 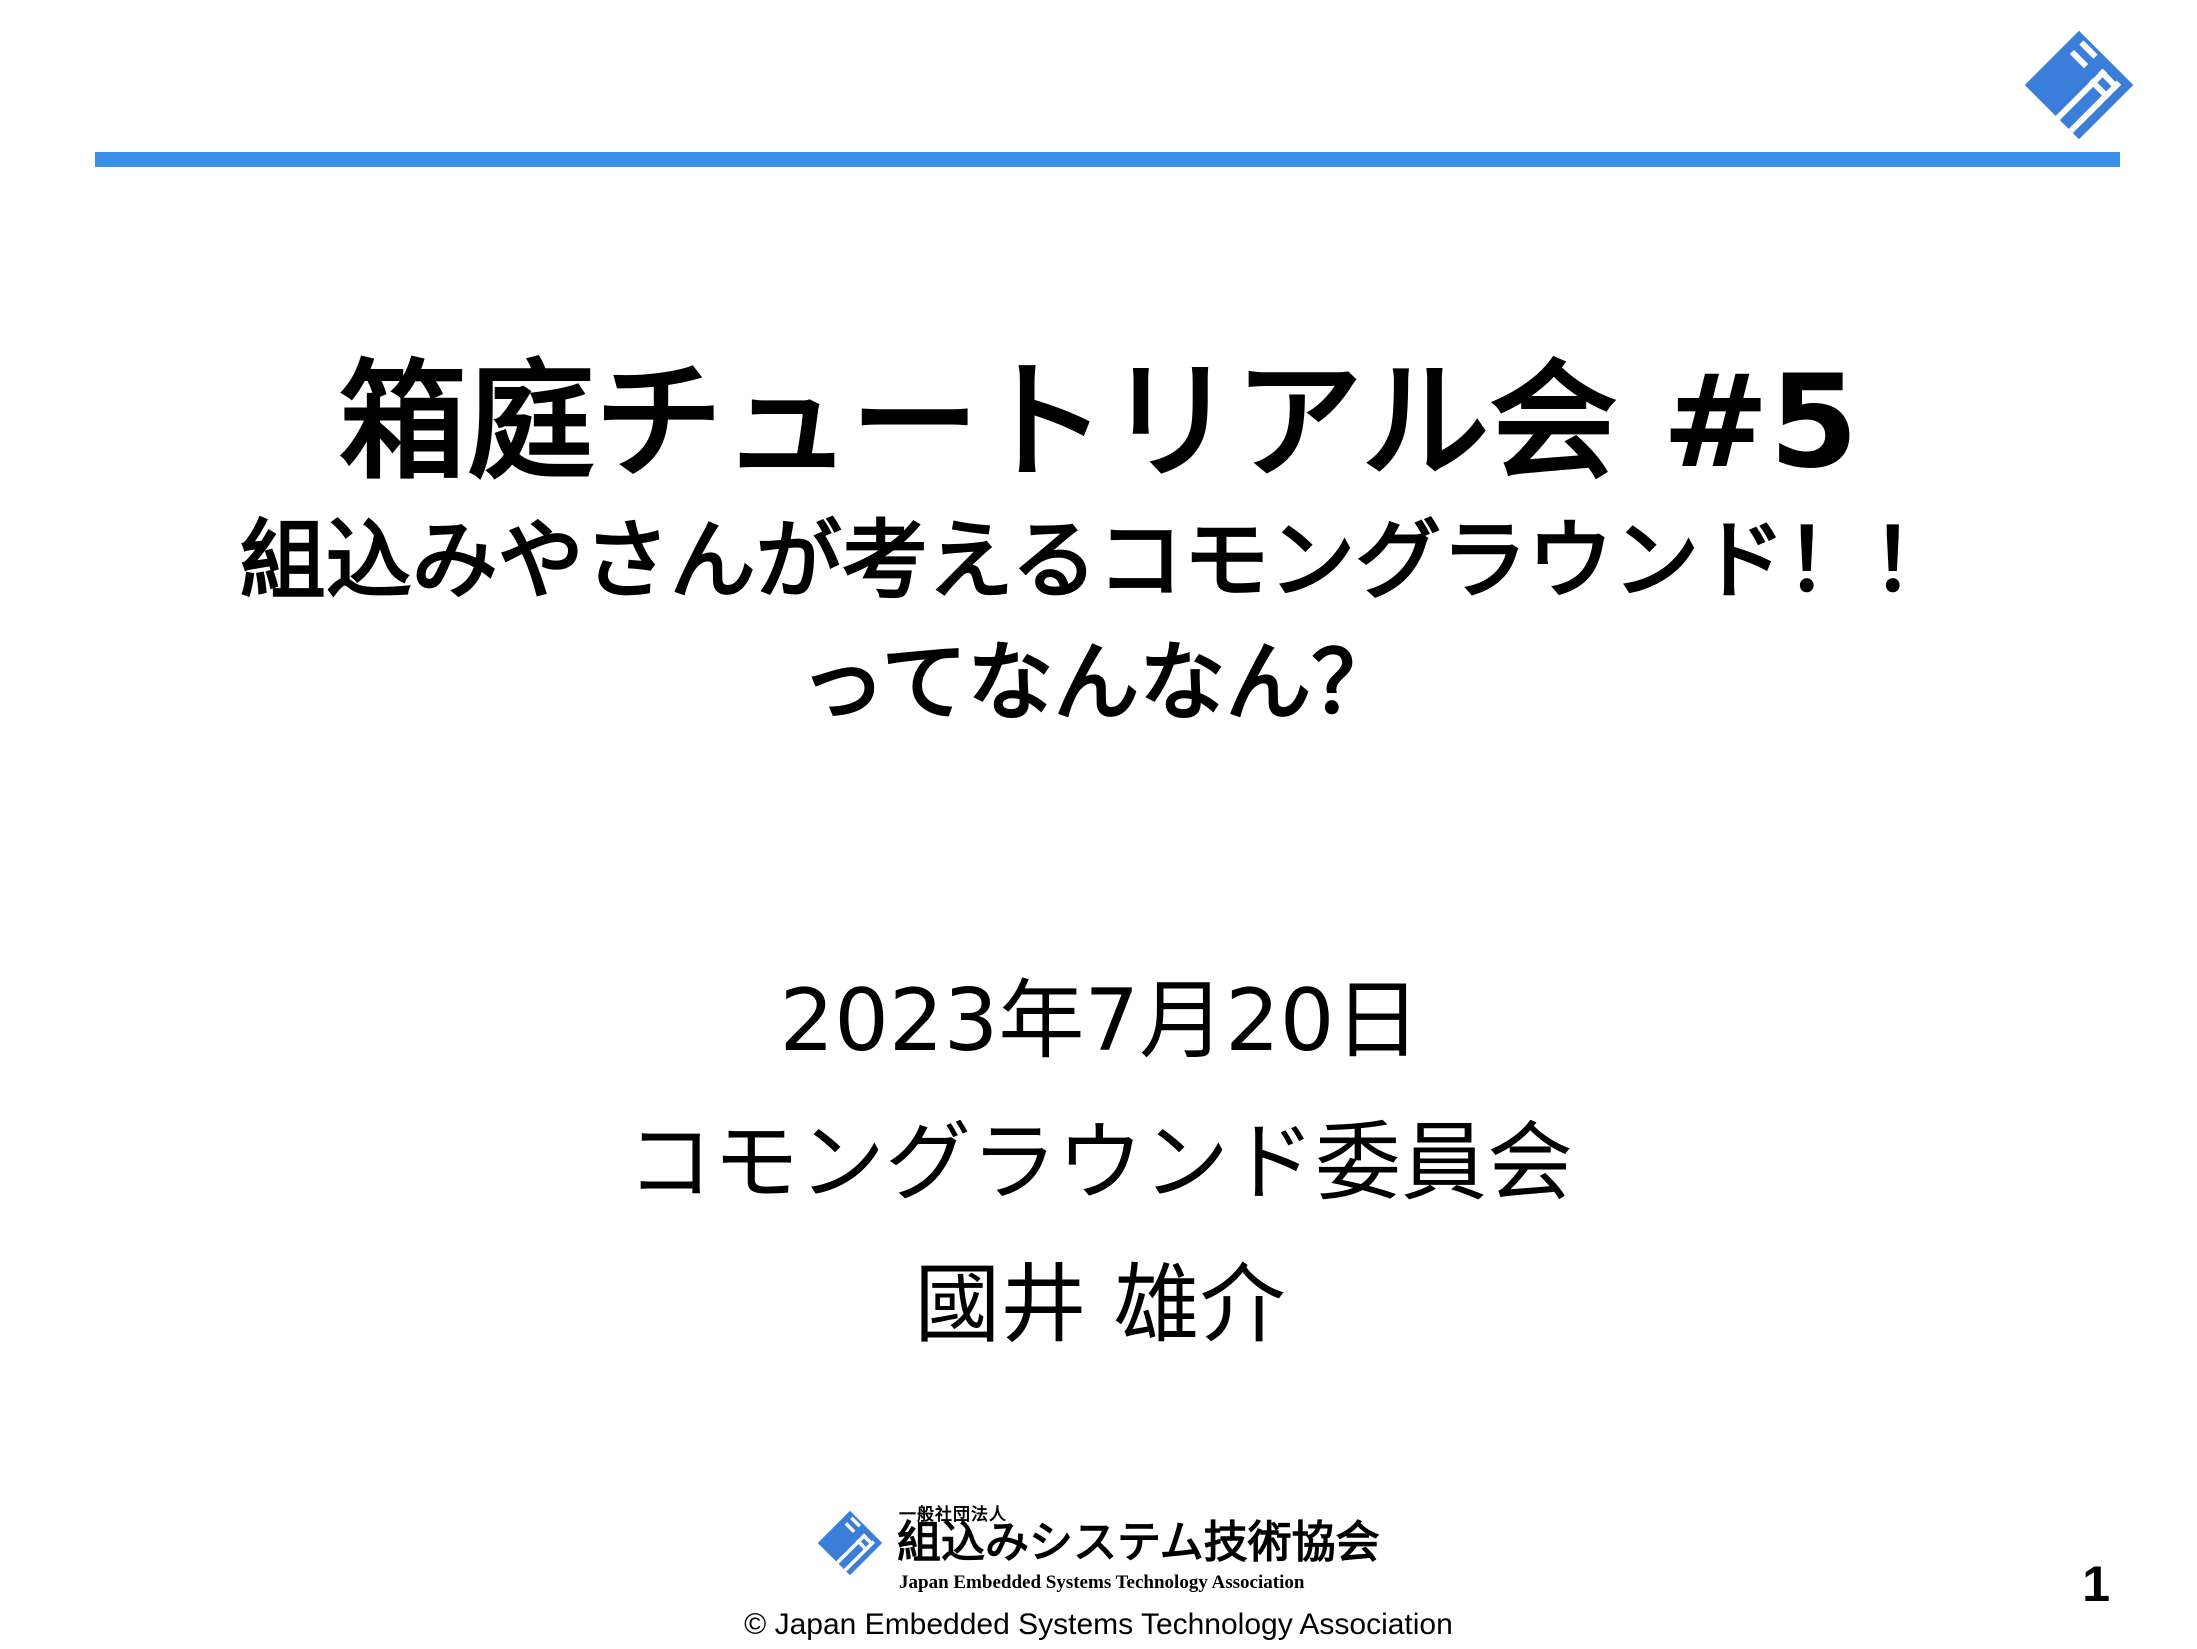 What do you see at coordinates (1100, 1305) in the screenshot?
I see `presenter-name: 國井 雄介` at bounding box center [1100, 1305].